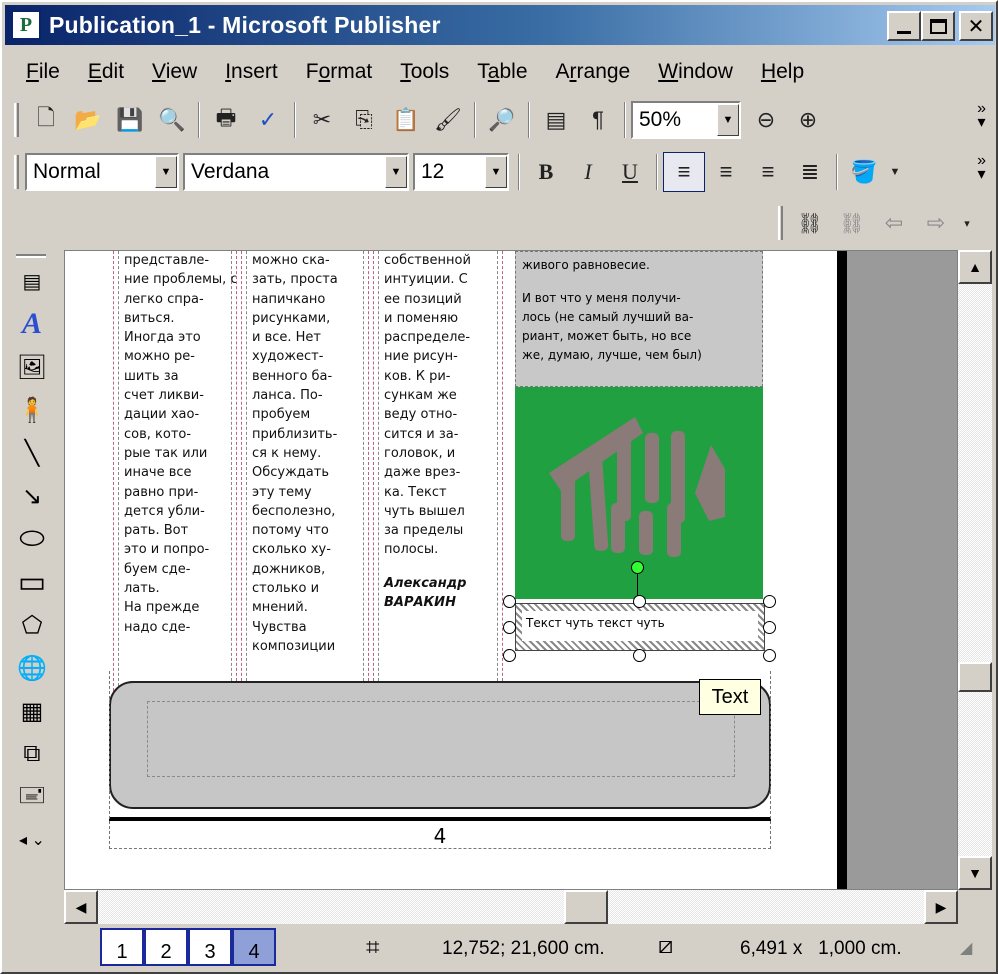 This screenshot has height=974, width=998. Describe the element at coordinates (166, 947) in the screenshot. I see `page-tab: 2` at that location.